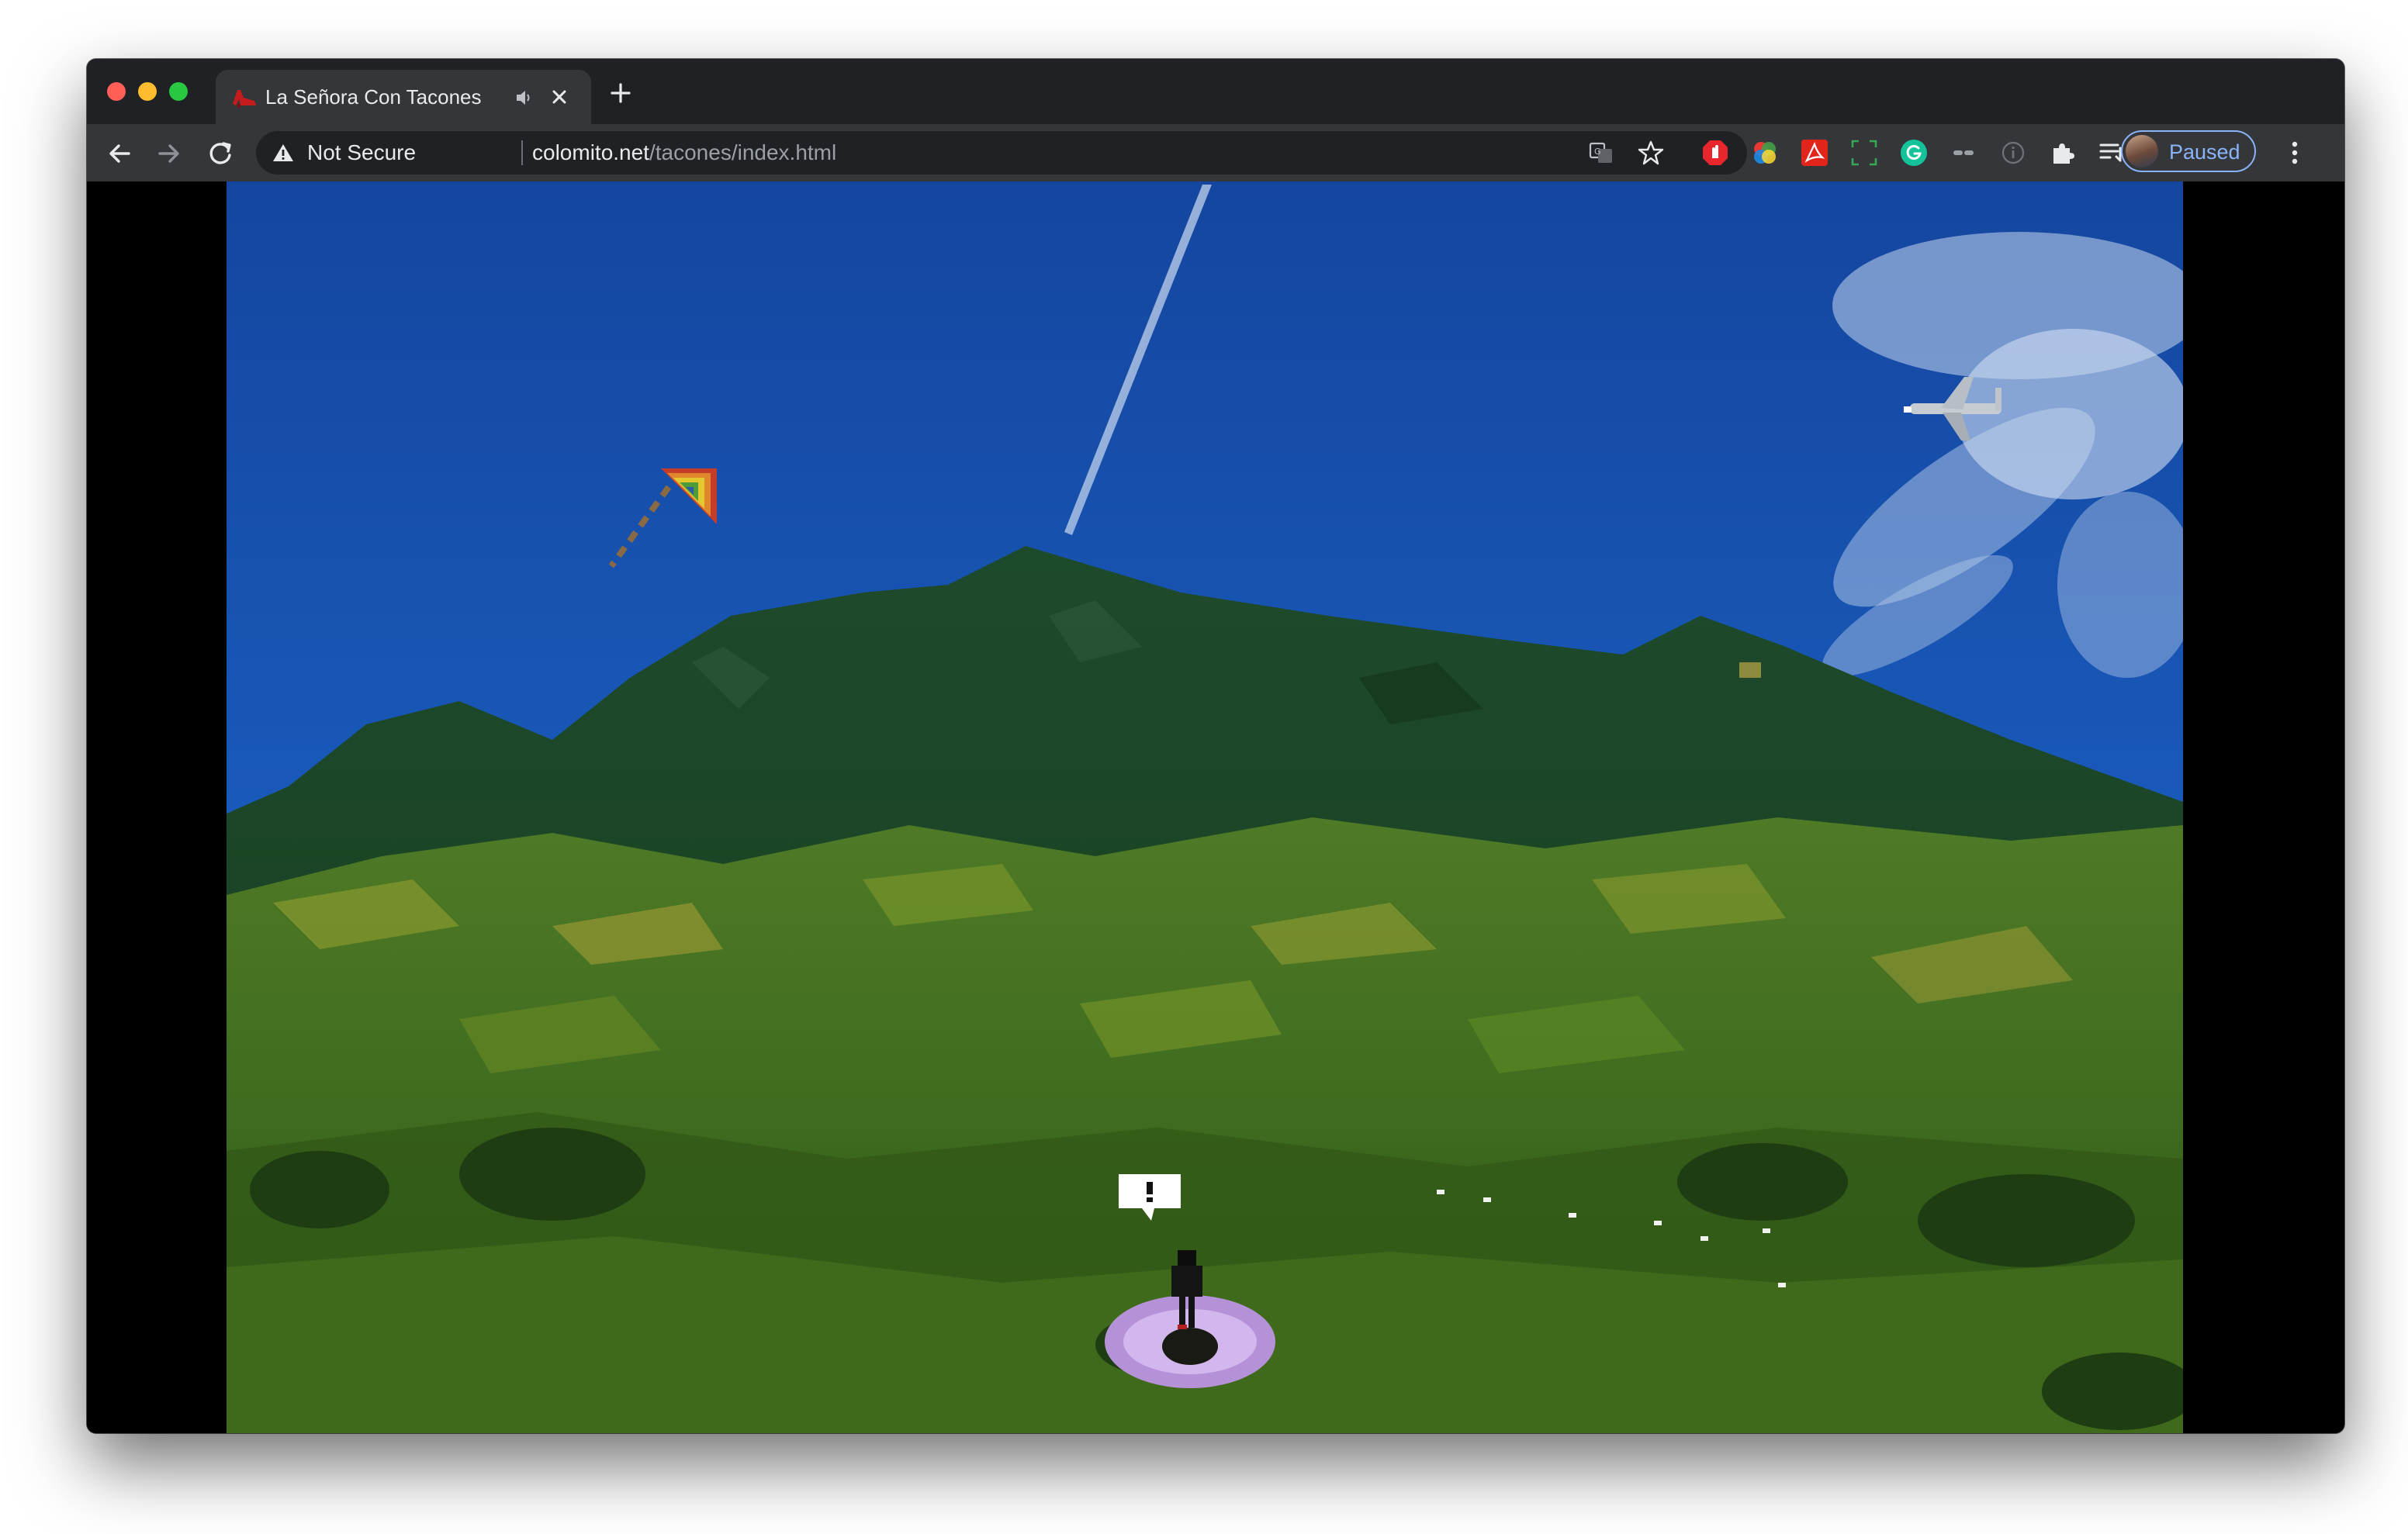  What do you see at coordinates (147, 91) in the screenshot?
I see `window-minimize-button` at bounding box center [147, 91].